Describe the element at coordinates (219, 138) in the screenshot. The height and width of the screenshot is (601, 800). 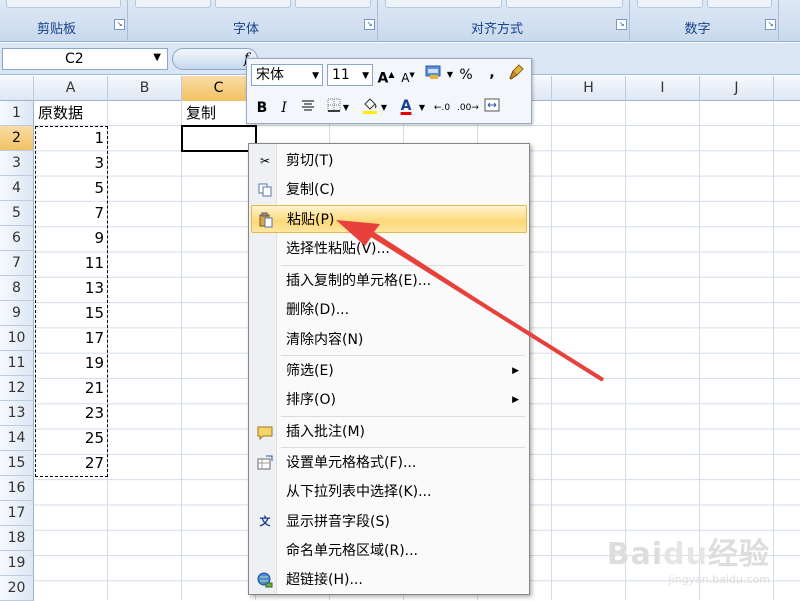
I see `active-cell-c2` at that location.